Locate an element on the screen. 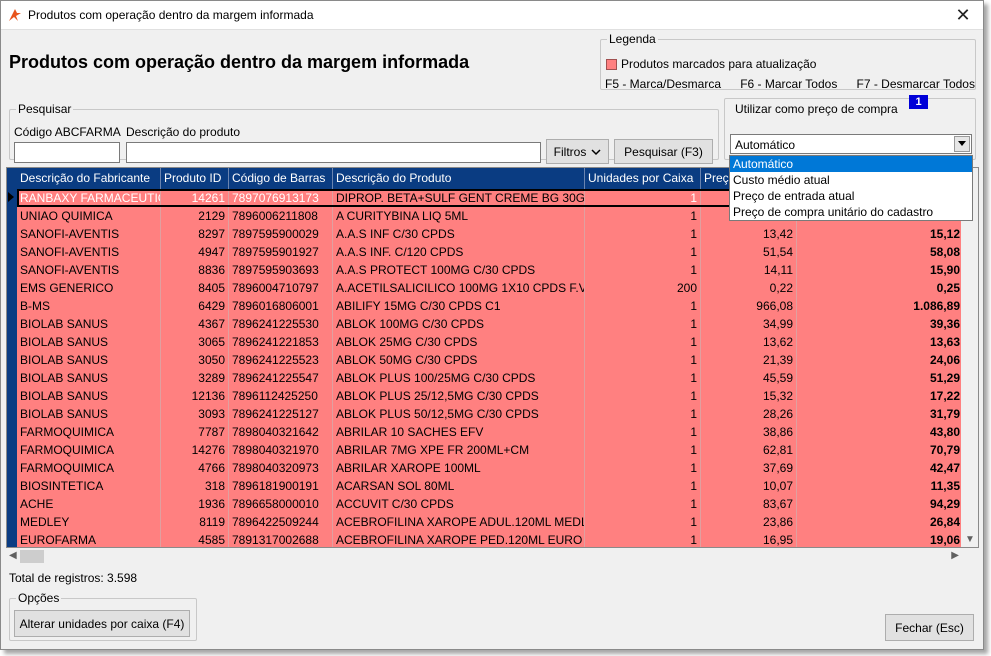 The height and width of the screenshot is (656, 991). horizontal-scrollbar: ◀ ▶ is located at coordinates (484, 556).